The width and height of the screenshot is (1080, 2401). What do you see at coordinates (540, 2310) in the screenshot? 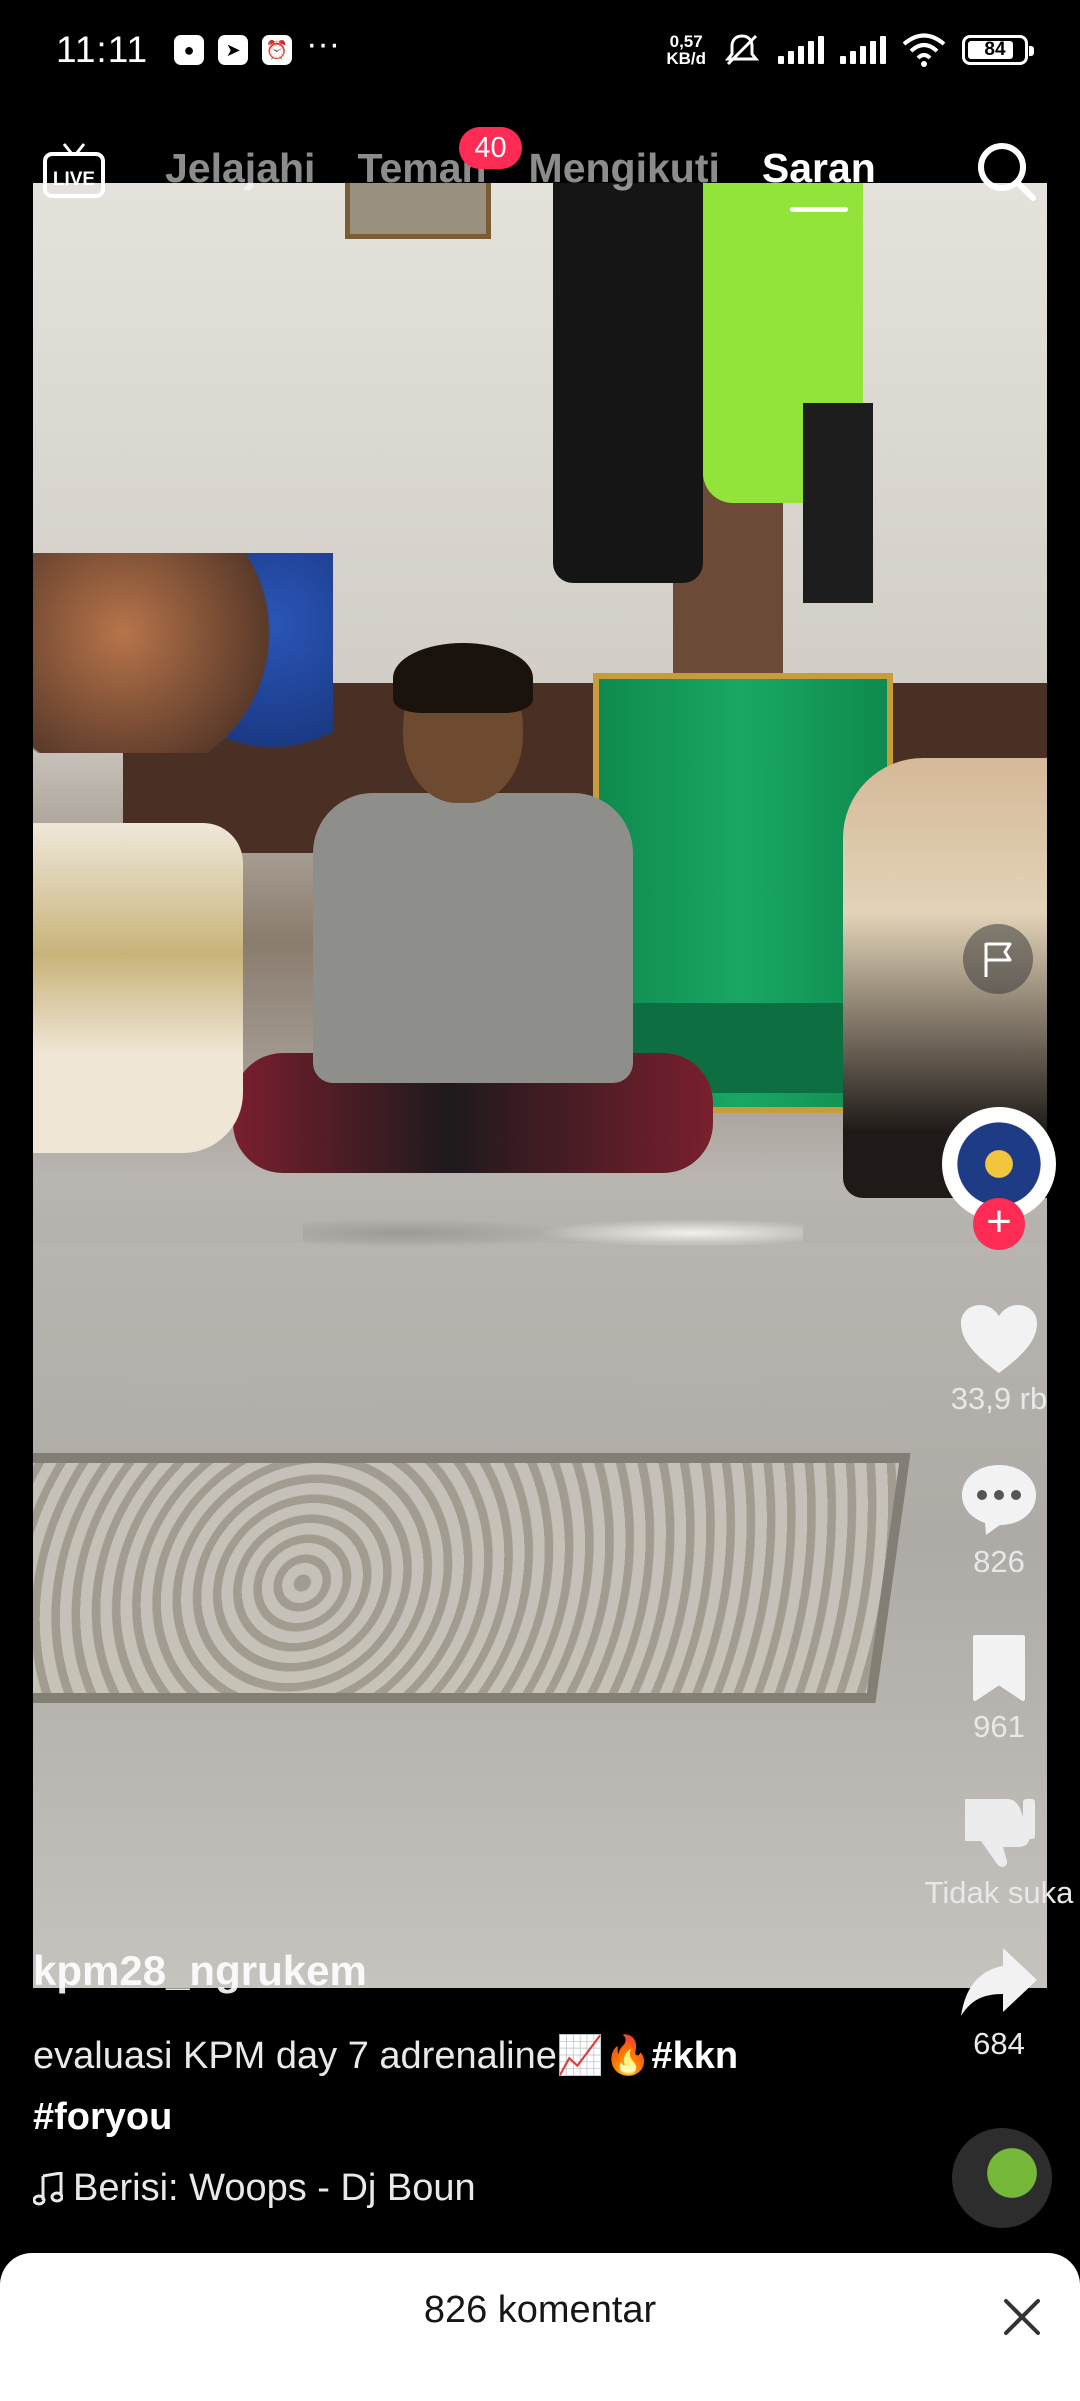
I see `comments-title: 826 komentar` at bounding box center [540, 2310].